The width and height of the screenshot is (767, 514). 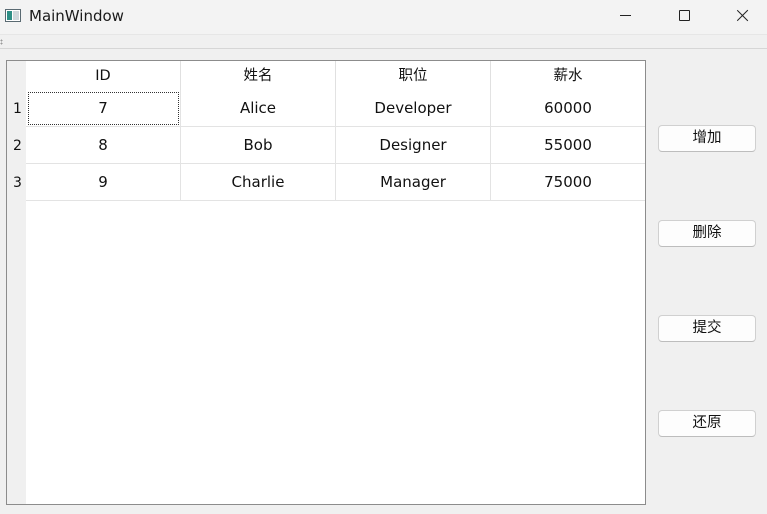 I want to click on table-cell-name: Charlie, so click(x=258, y=182).